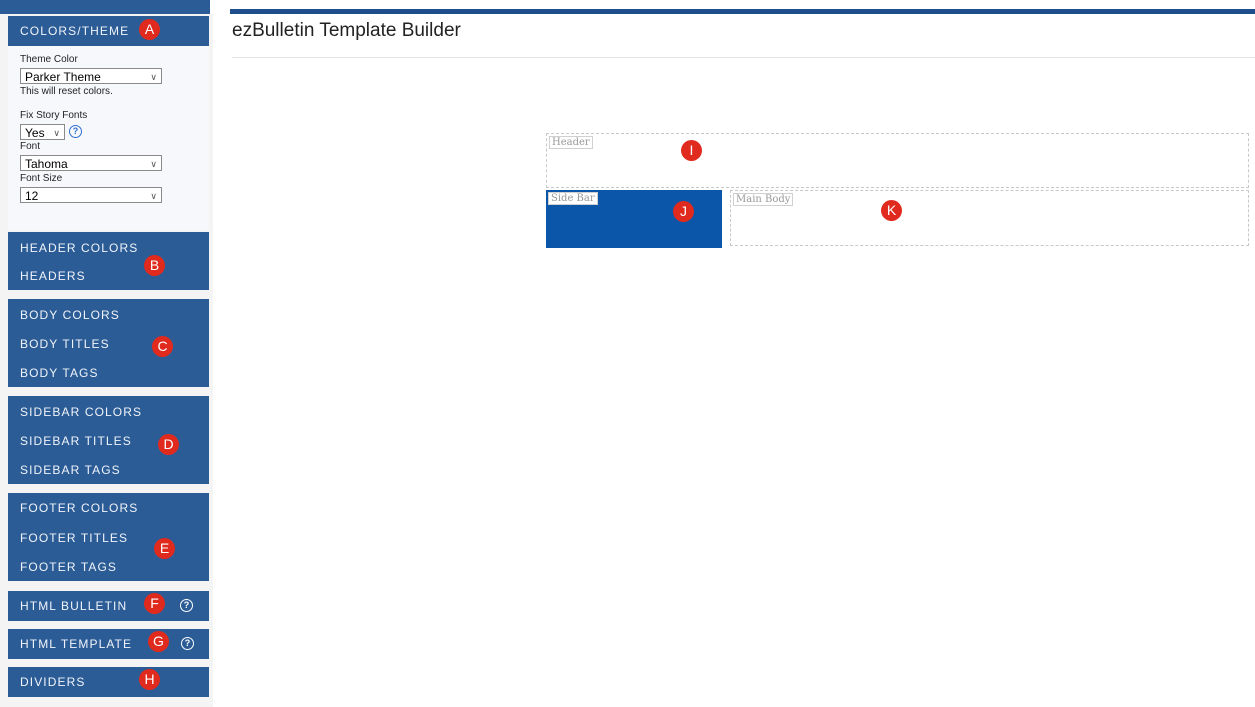 The width and height of the screenshot is (1255, 707). What do you see at coordinates (41, 178) in the screenshot?
I see `font-size-label: Font Size` at bounding box center [41, 178].